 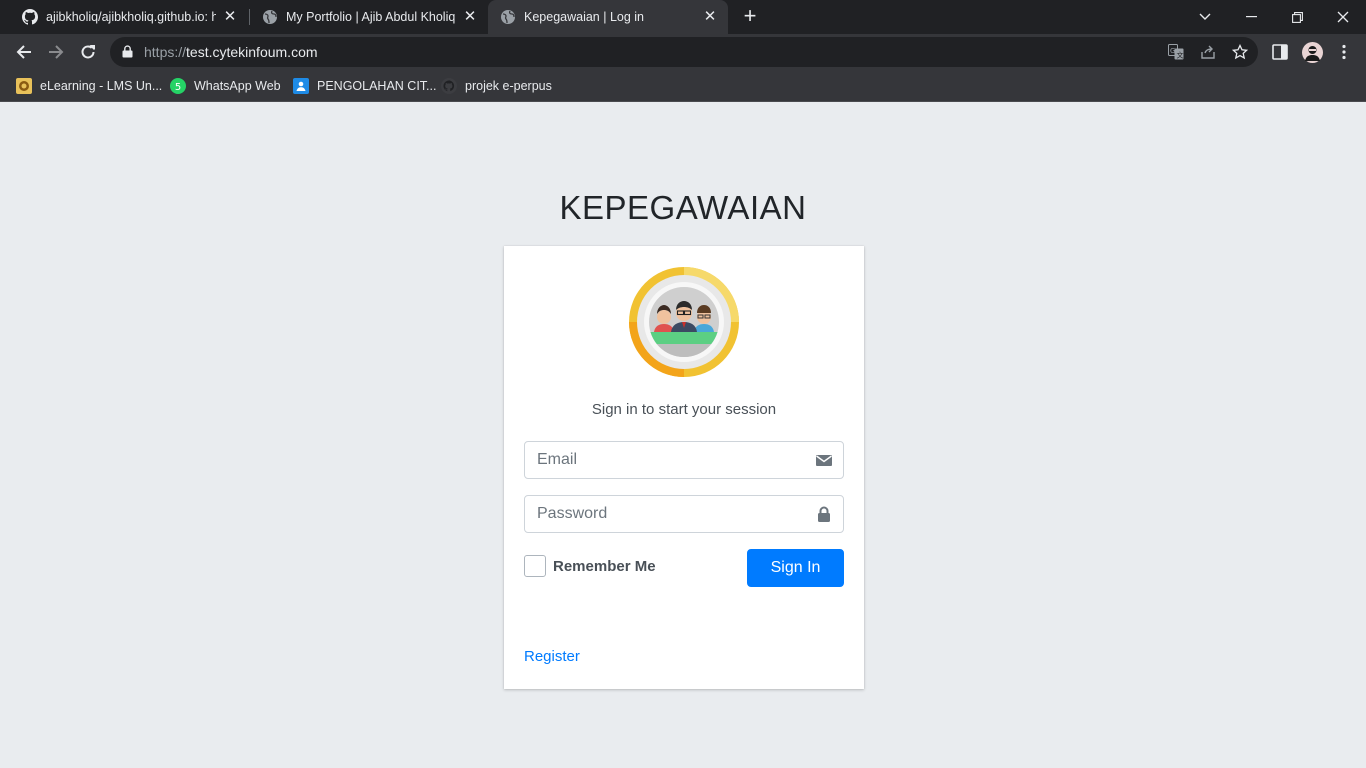 I want to click on reload-icon, so click(x=88, y=52).